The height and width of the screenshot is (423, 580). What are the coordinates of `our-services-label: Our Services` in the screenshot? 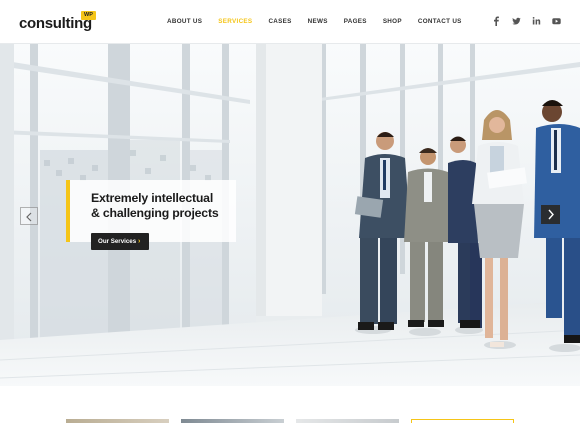 It's located at (117, 241).